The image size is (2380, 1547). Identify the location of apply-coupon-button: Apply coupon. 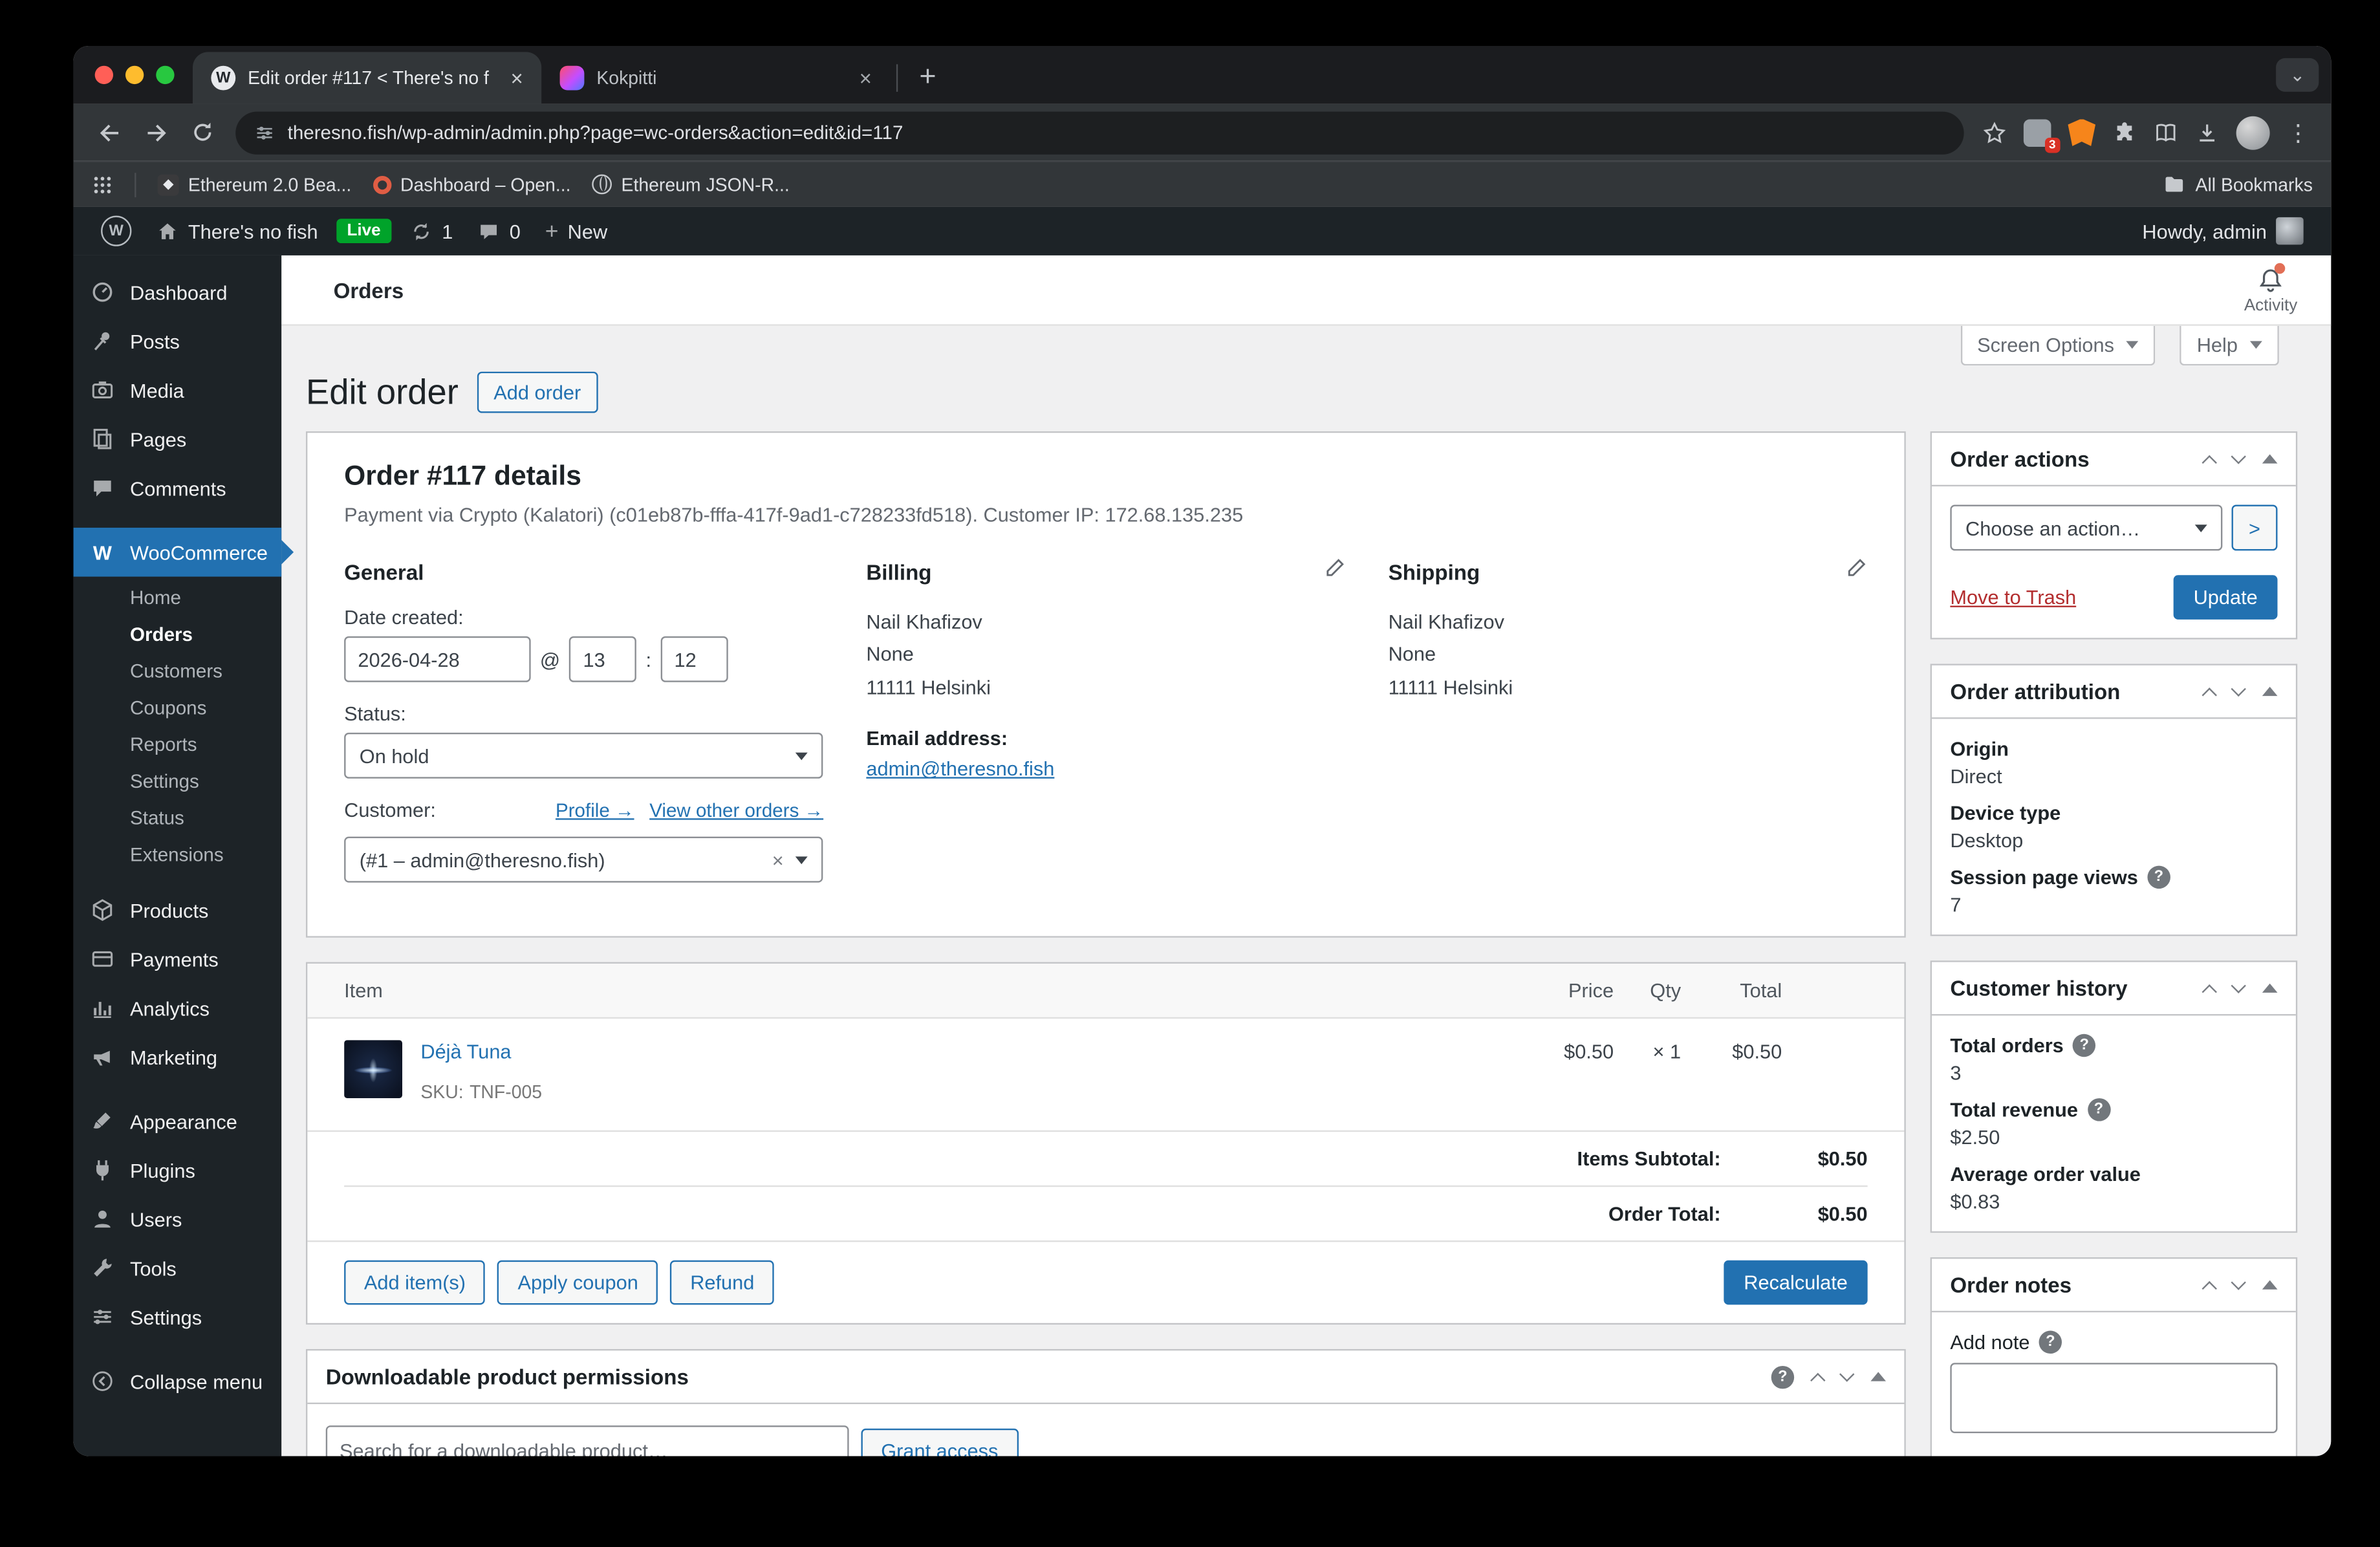
(577, 1282).